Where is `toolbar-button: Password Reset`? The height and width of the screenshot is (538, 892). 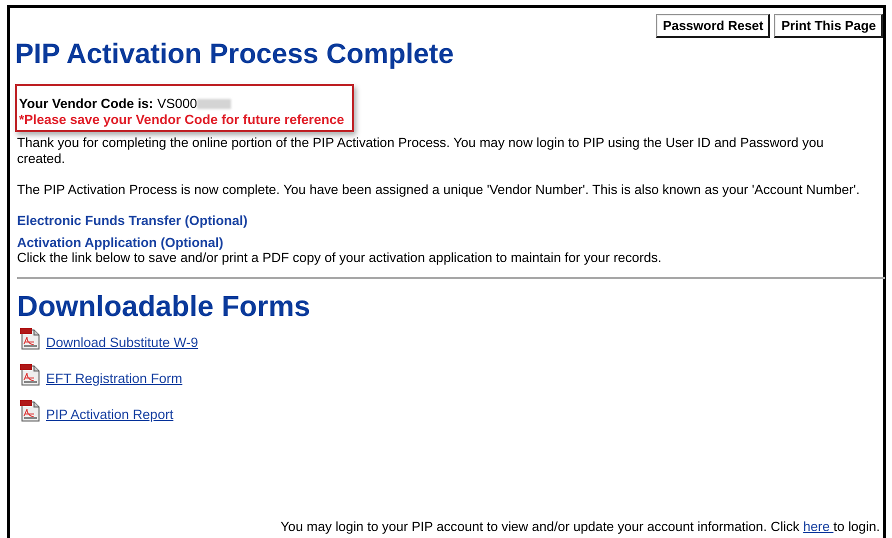
toolbar-button: Password Reset is located at coordinates (713, 26).